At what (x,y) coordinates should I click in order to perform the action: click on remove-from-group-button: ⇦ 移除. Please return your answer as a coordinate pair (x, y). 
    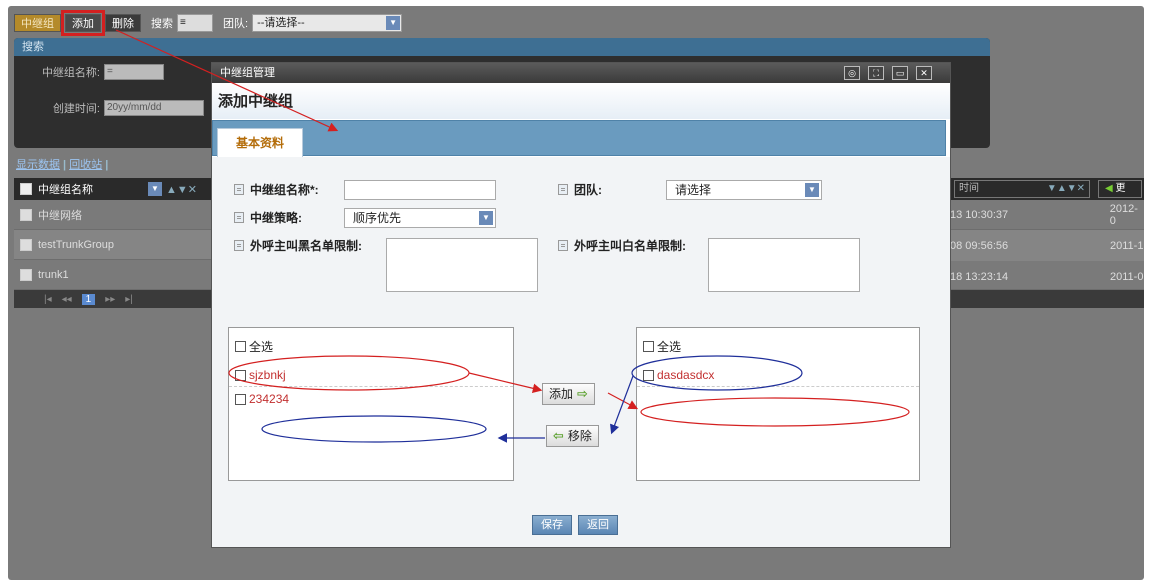
    Looking at the image, I should click on (572, 436).